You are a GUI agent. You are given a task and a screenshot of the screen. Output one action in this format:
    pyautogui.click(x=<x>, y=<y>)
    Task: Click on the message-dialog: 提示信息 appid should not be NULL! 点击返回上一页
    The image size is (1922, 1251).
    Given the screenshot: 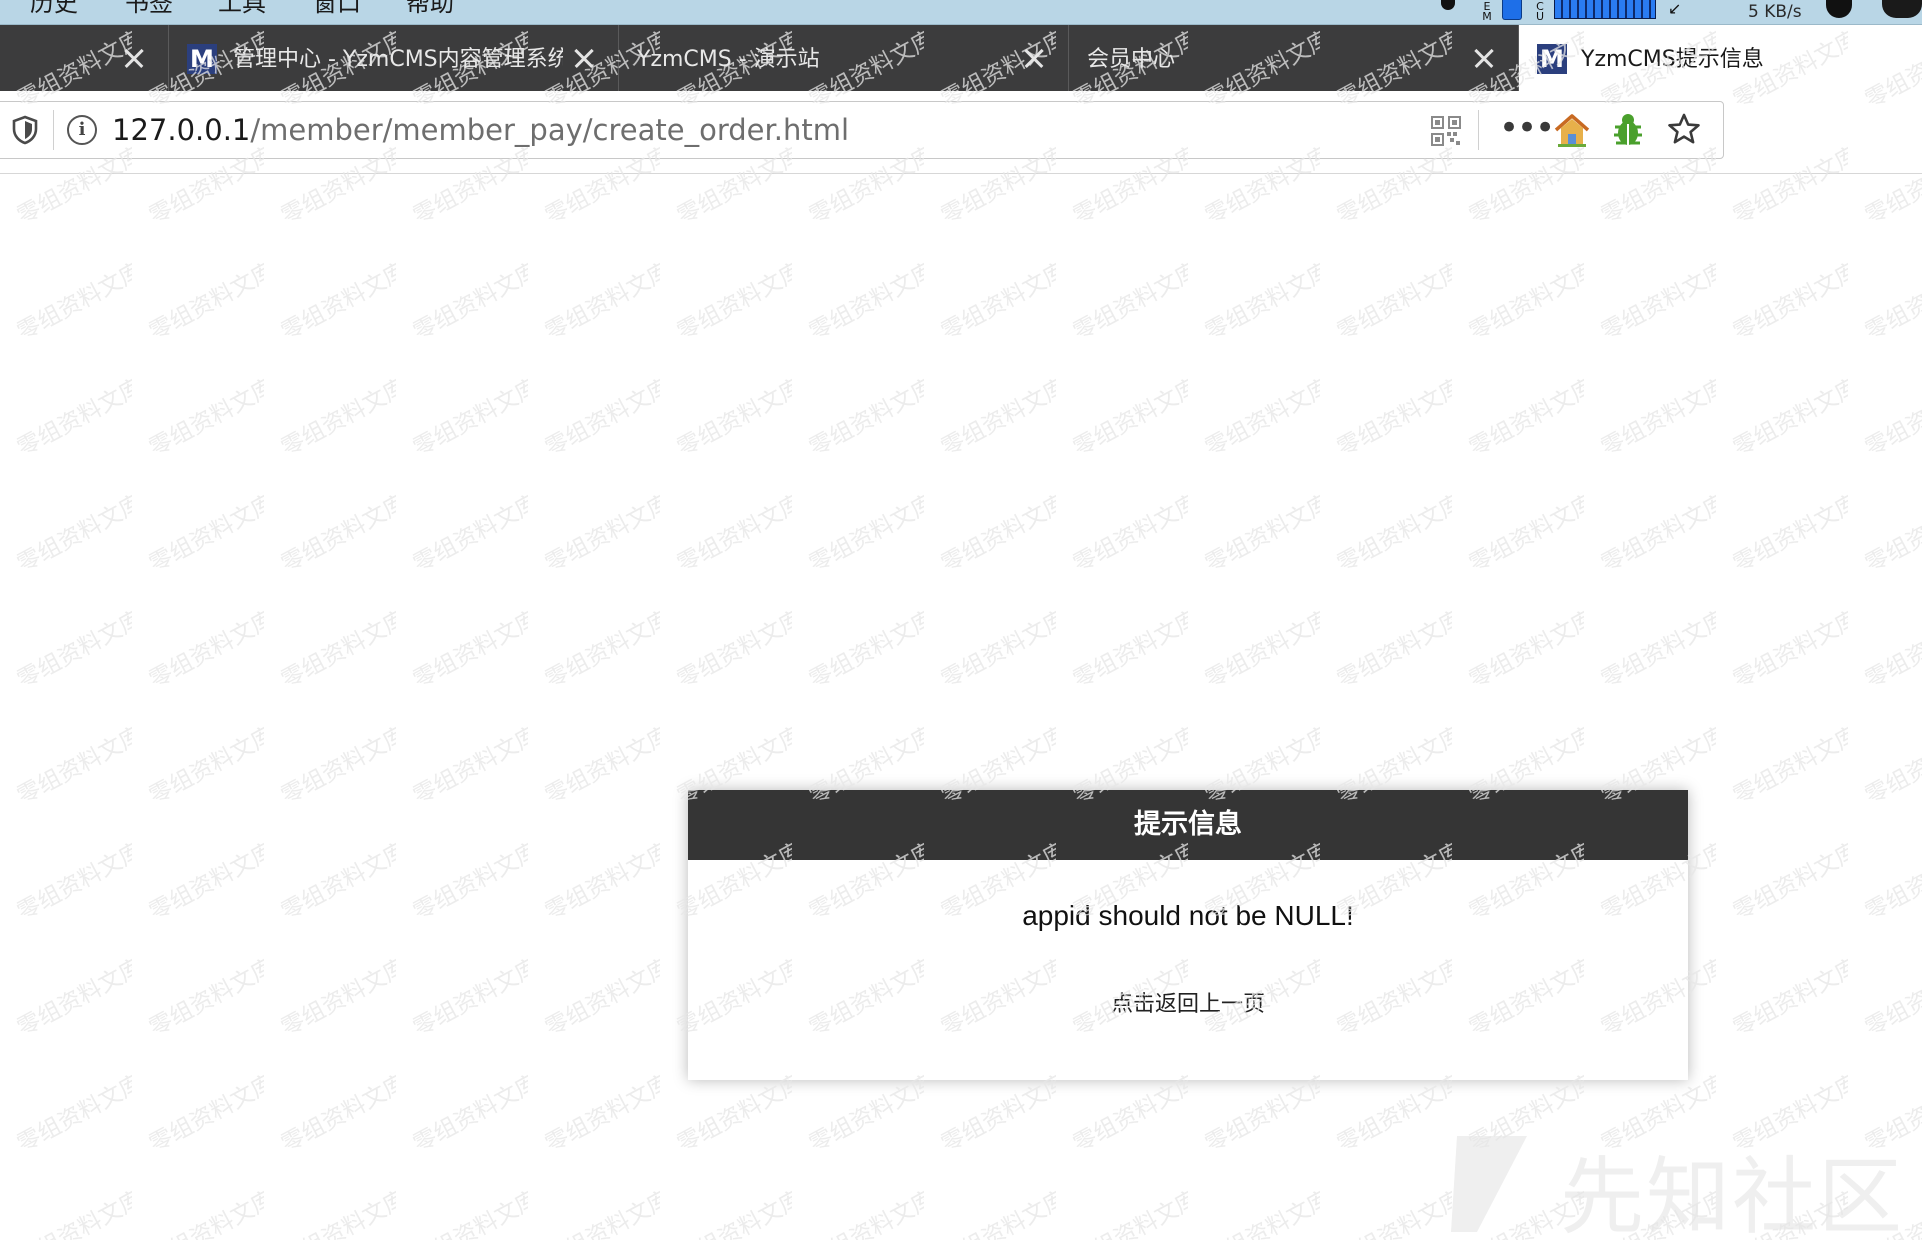 What is the action you would take?
    pyautogui.click(x=1188, y=935)
    